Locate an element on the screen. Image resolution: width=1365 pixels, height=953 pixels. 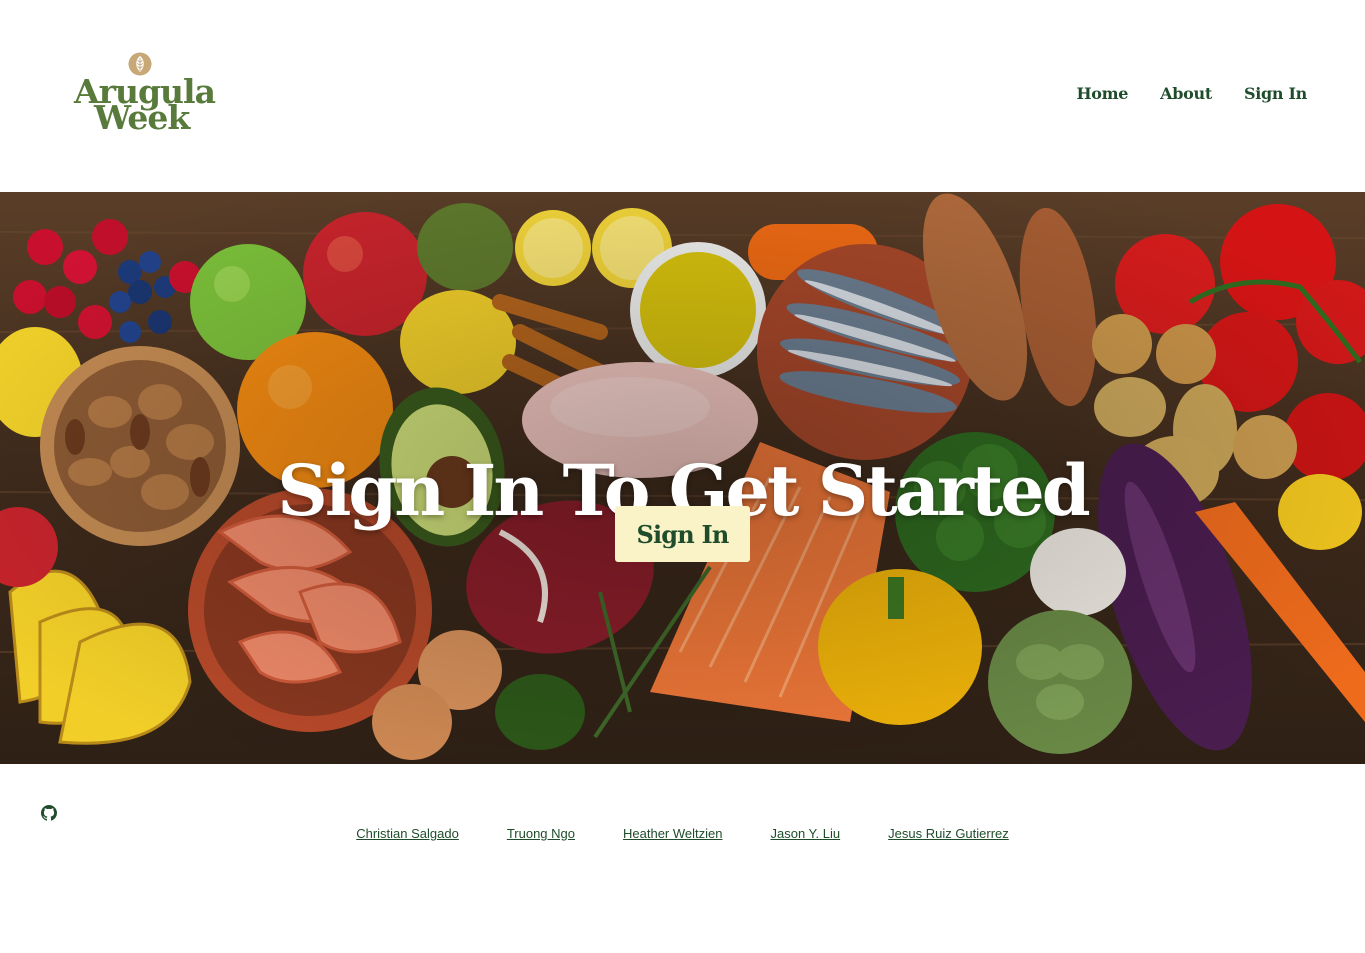
credit-link: Truong Ngo is located at coordinates (541, 833).